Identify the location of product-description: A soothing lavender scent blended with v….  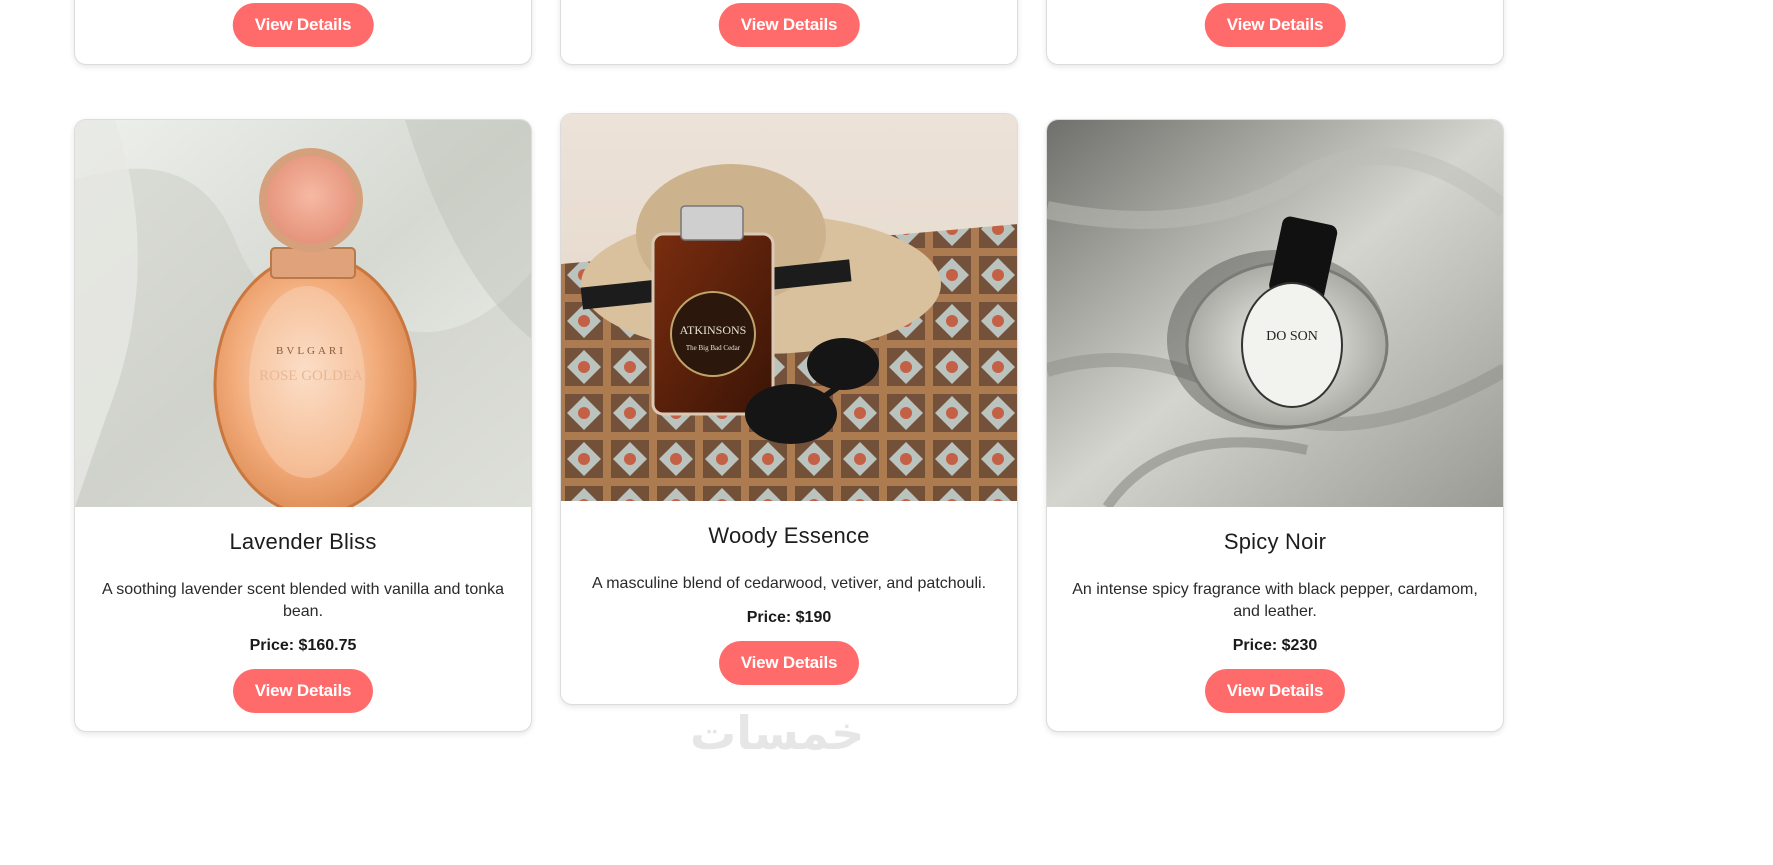
(303, 600).